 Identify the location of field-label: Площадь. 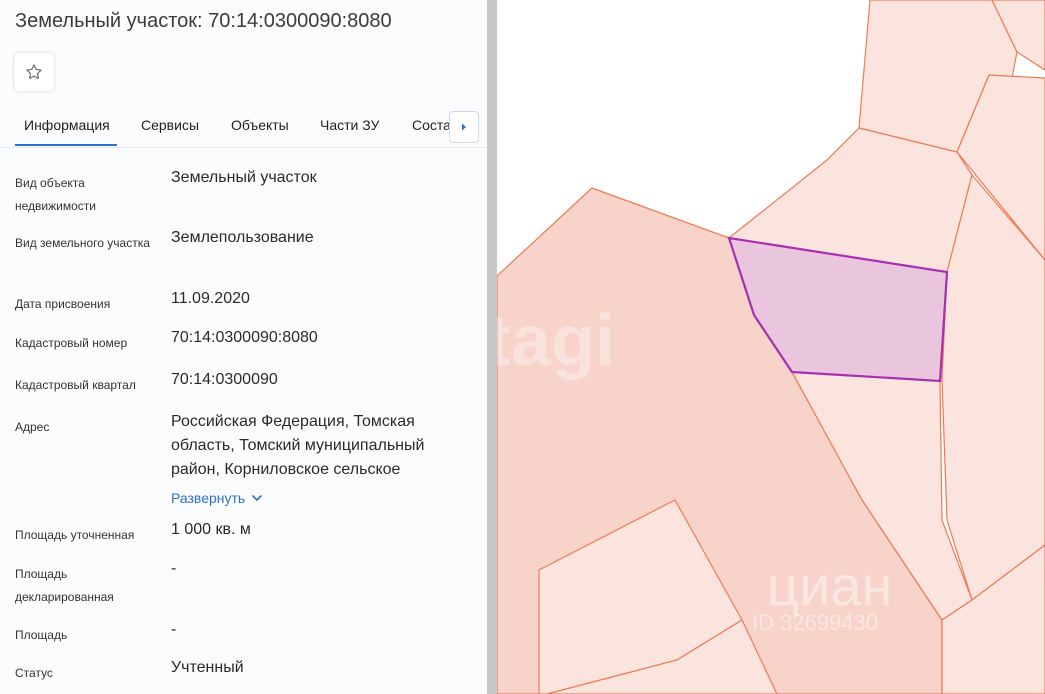
(41, 635).